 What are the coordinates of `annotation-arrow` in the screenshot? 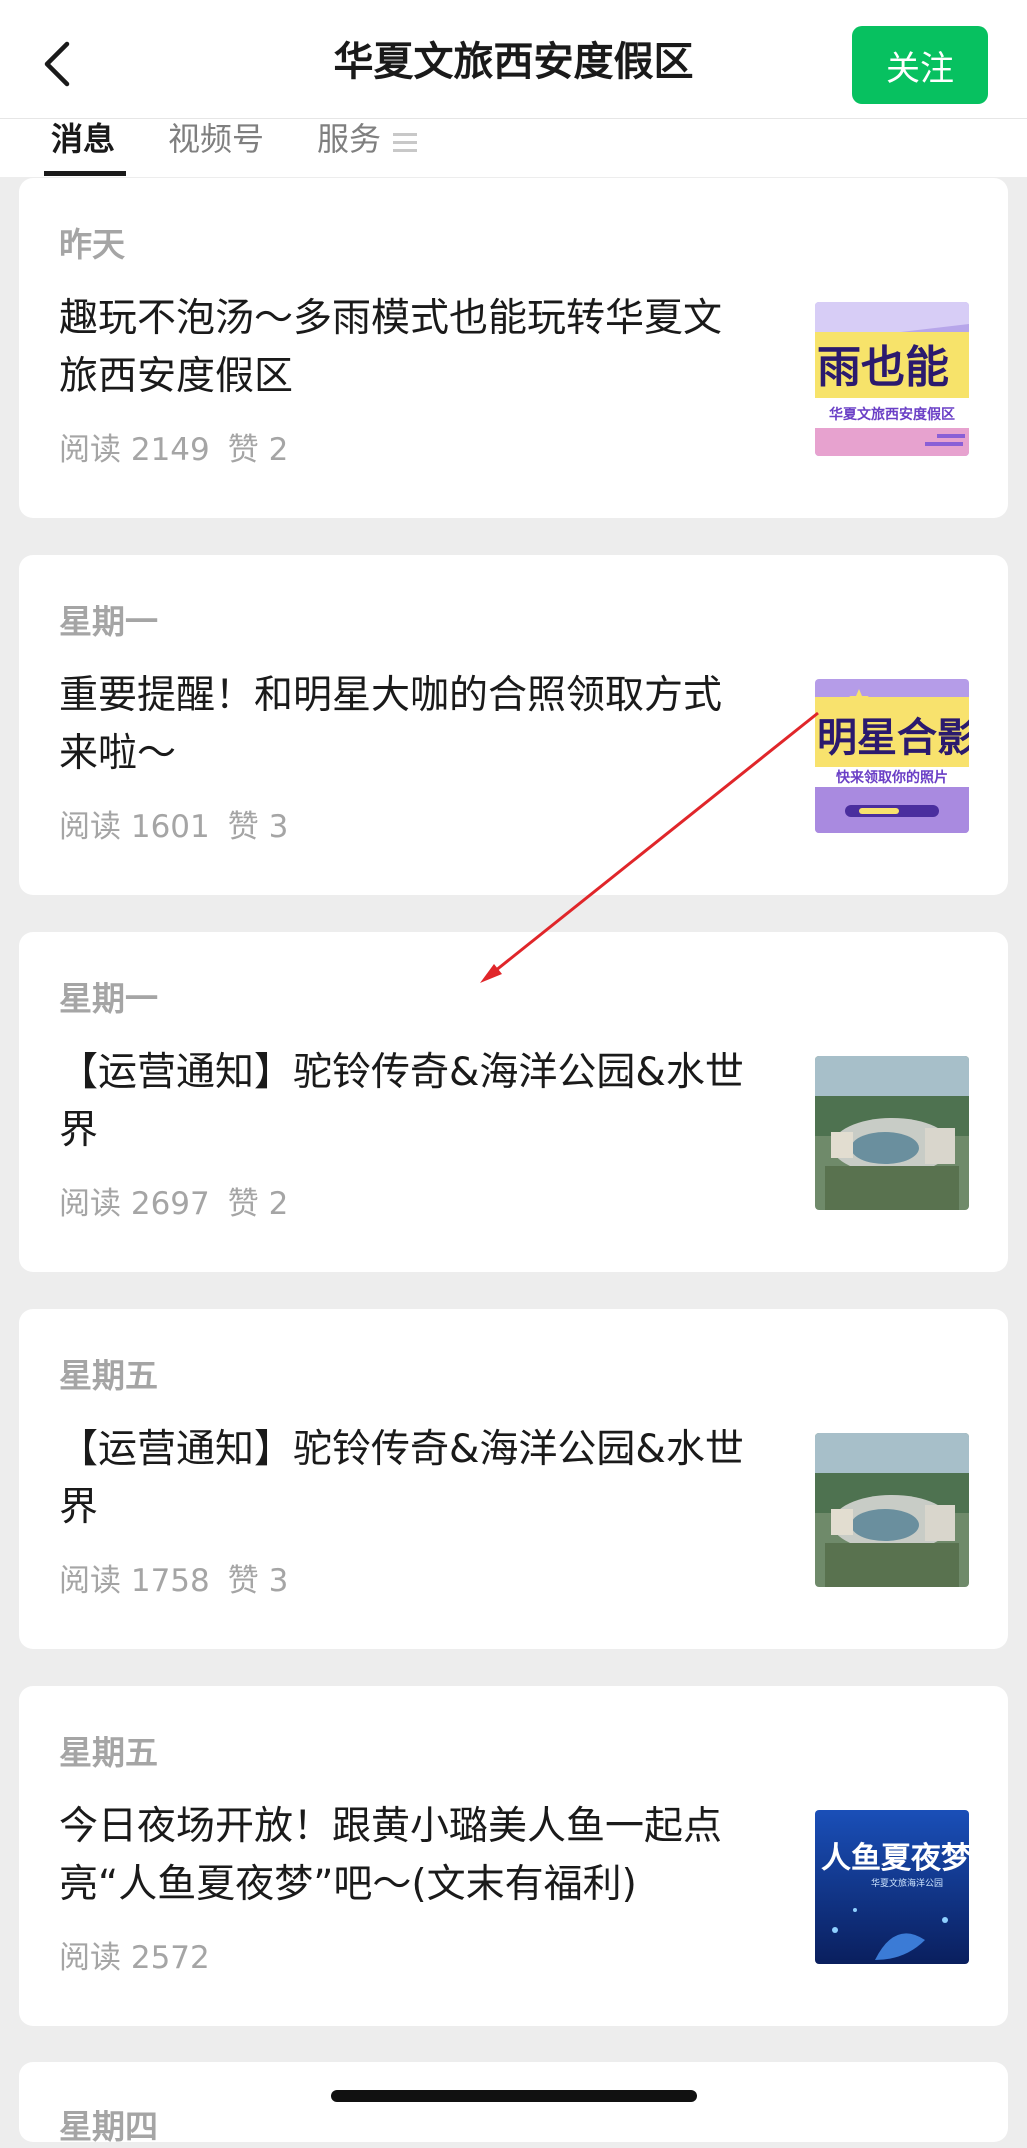 It's located at (649, 847).